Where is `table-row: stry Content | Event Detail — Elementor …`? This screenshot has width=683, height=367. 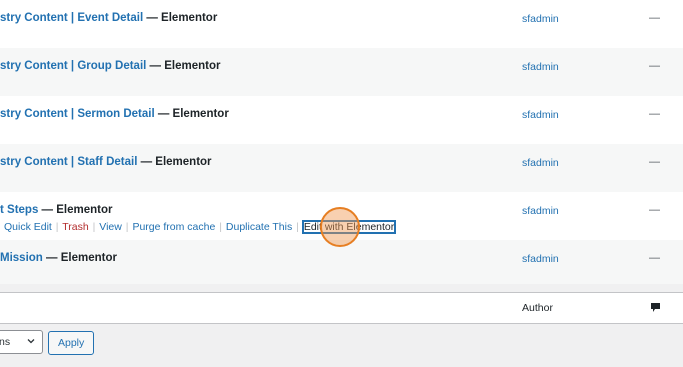
table-row: stry Content | Event Detail — Elementor … is located at coordinates (341, 24).